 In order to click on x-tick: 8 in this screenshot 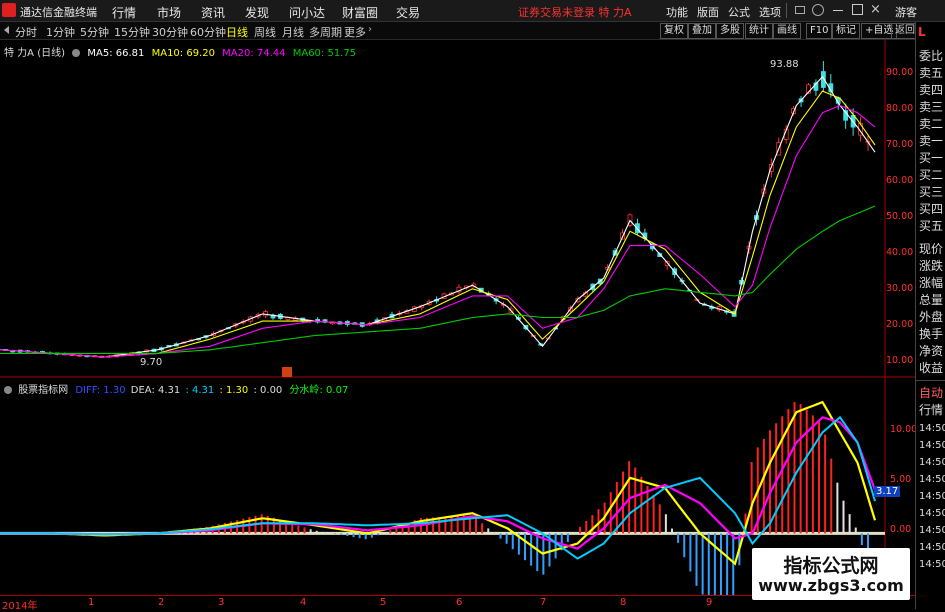, I will do `click(623, 602)`.